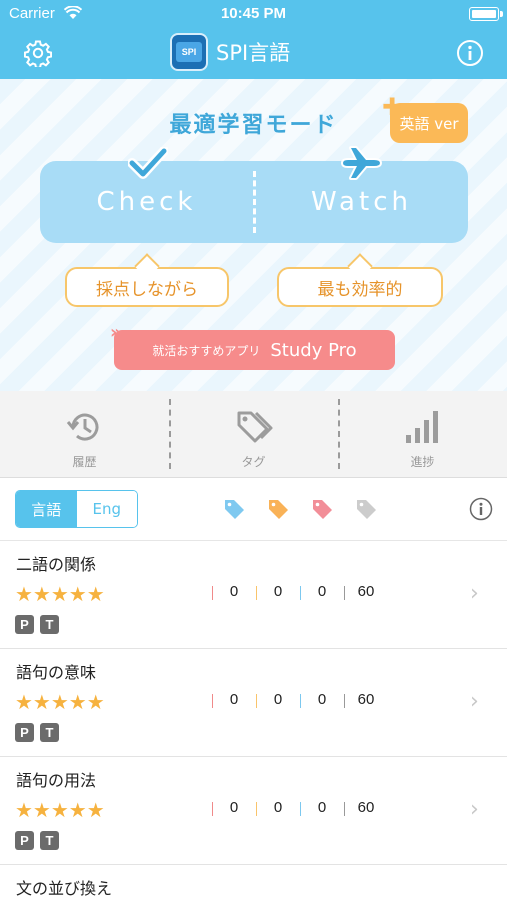 The width and height of the screenshot is (507, 900). I want to click on status-bar: Carrier 10:45 PM, so click(253, 15).